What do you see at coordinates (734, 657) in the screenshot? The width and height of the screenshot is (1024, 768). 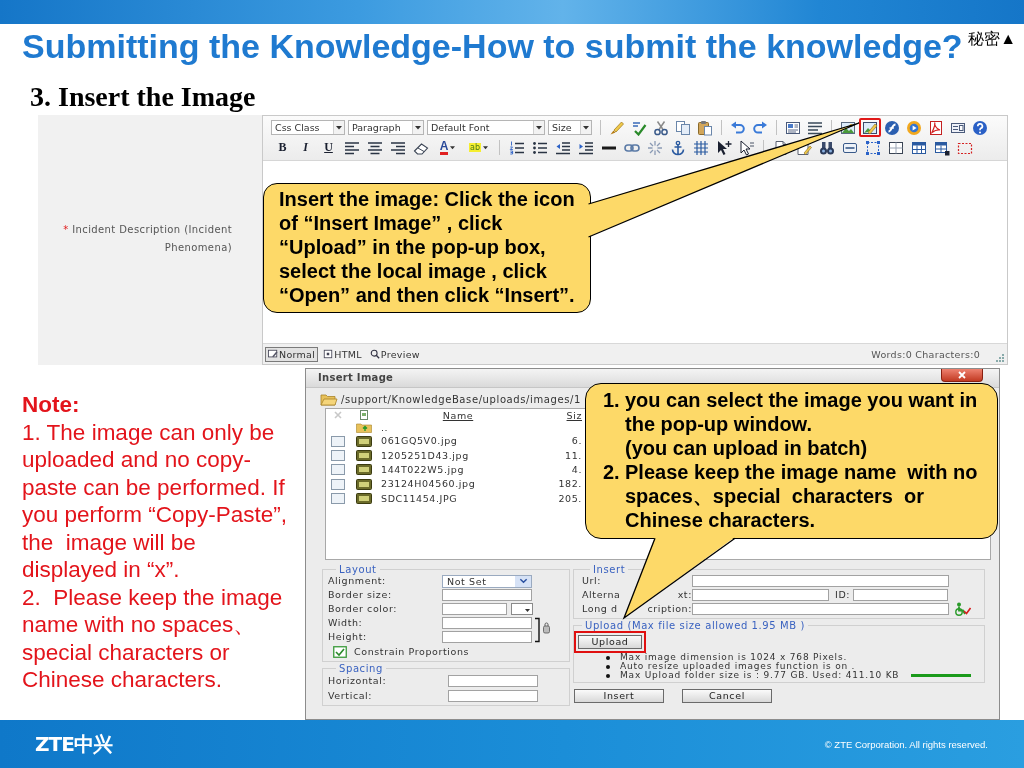 I see `upload-note: Max image dimension is 1024 x 768 Pixels.` at bounding box center [734, 657].